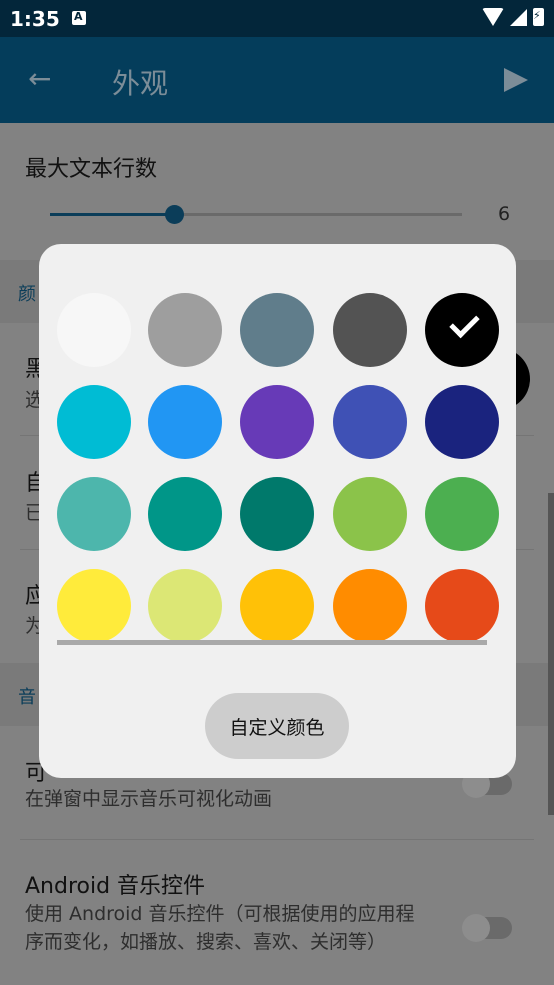  What do you see at coordinates (94, 330) in the screenshot?
I see `color-swatch-white` at bounding box center [94, 330].